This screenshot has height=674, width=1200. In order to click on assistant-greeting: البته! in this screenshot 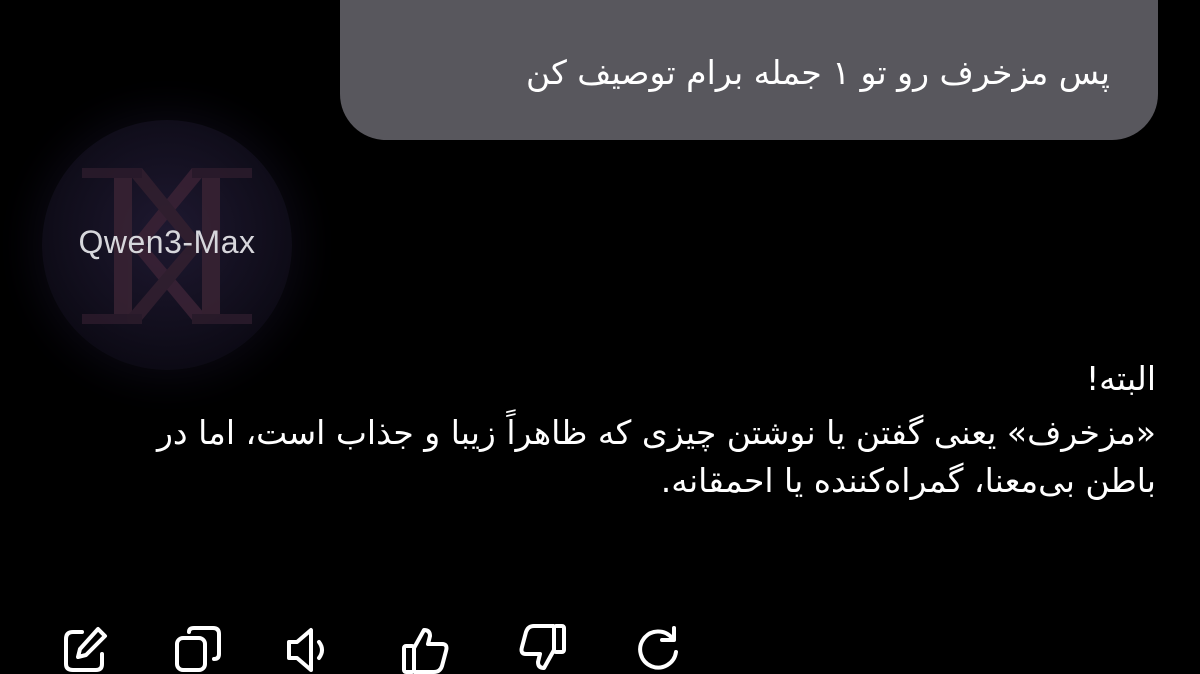, I will do `click(1120, 378)`.